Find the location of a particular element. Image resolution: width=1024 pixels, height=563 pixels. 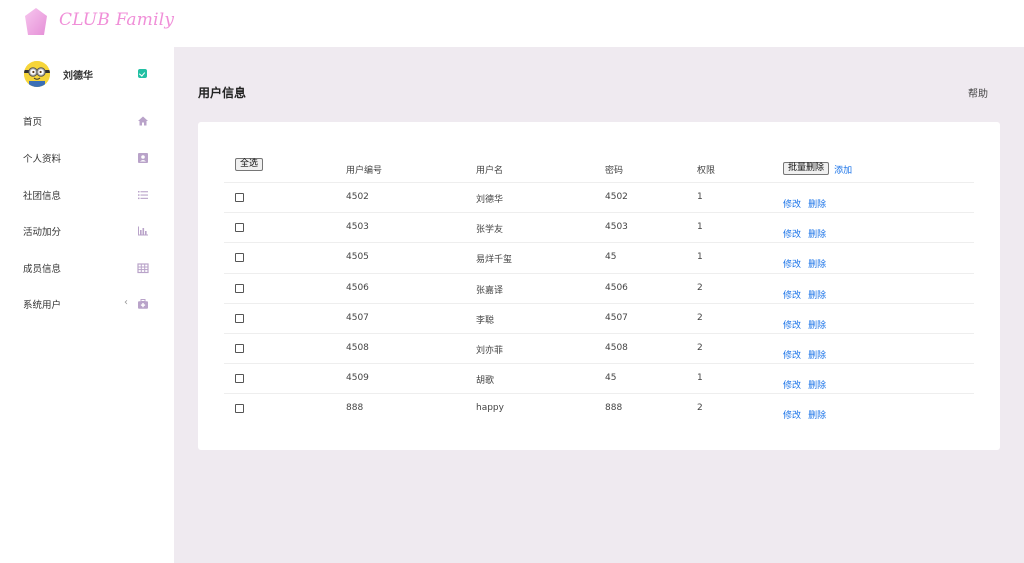

minion-avatar-icon is located at coordinates (37, 74).